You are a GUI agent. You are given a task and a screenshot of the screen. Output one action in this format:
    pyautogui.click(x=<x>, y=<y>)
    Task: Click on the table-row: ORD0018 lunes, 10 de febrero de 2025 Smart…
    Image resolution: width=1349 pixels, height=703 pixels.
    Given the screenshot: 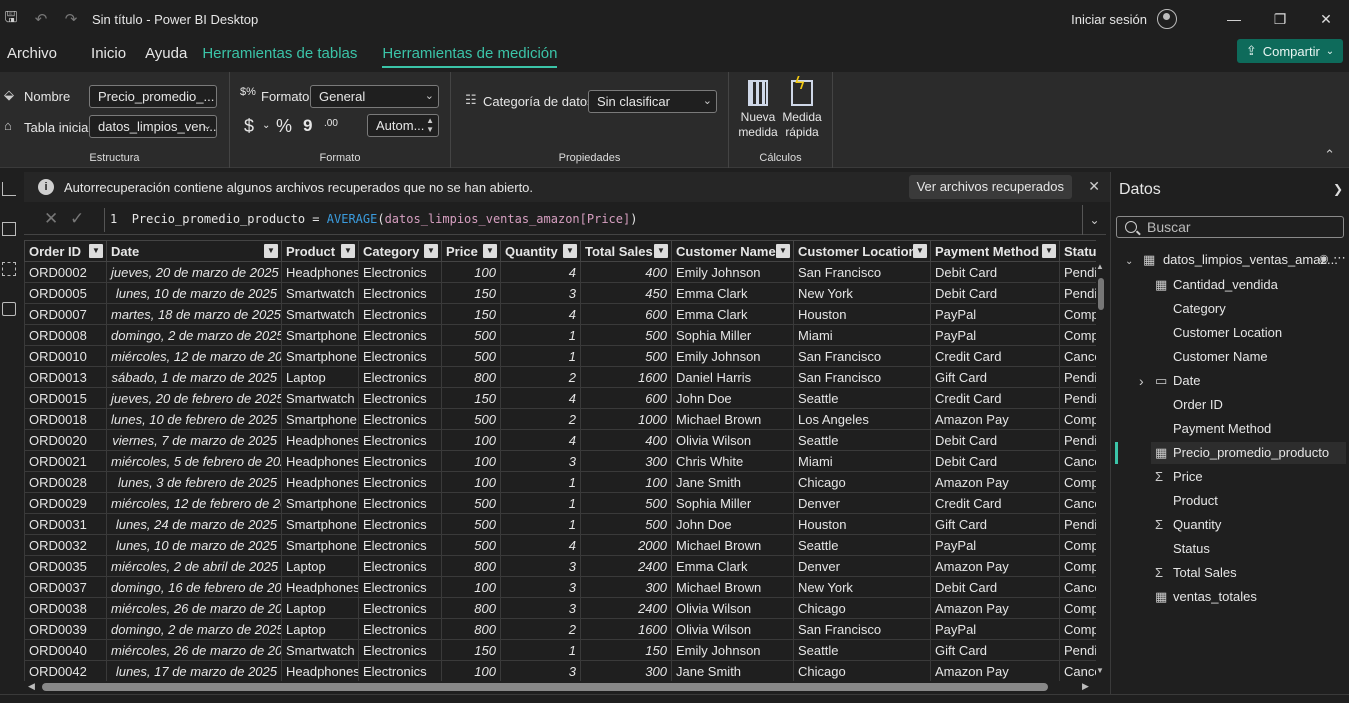 What is the action you would take?
    pyautogui.click(x=560, y=419)
    